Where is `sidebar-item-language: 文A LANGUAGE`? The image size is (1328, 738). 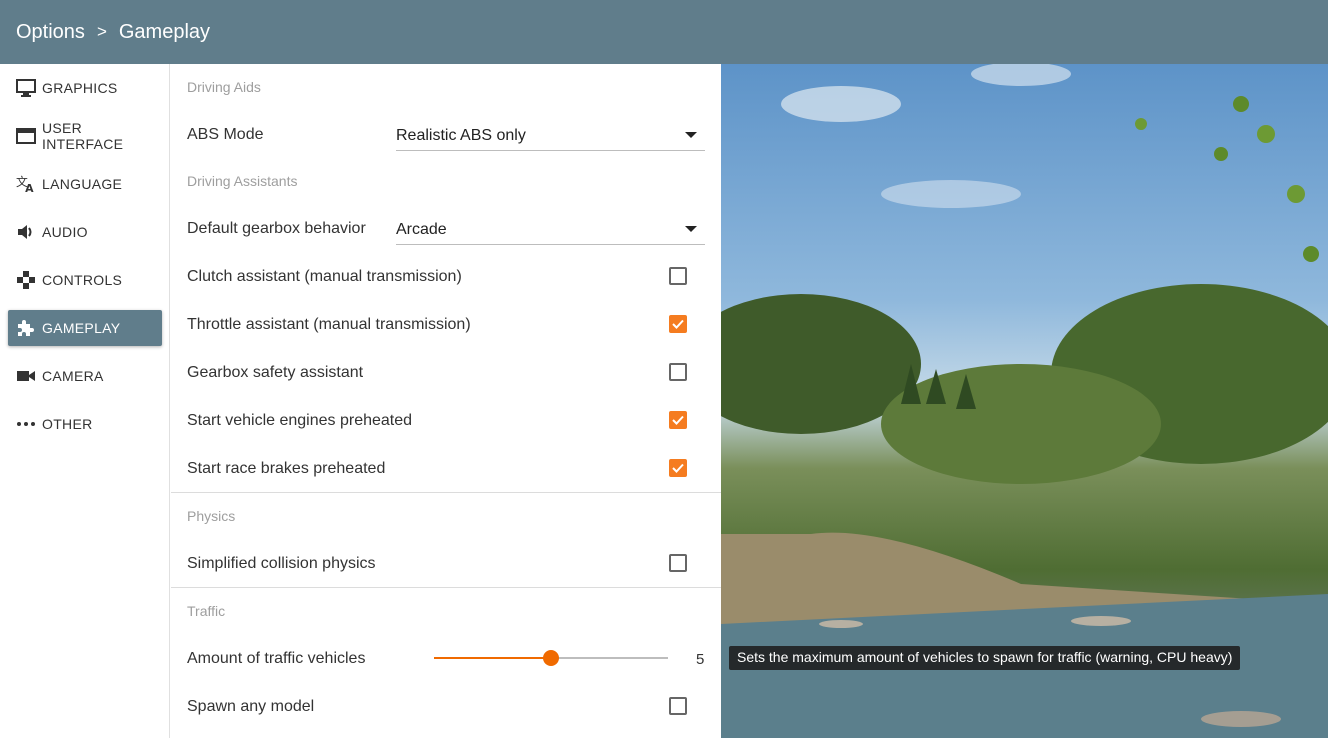
sidebar-item-language: 文A LANGUAGE is located at coordinates (85, 184).